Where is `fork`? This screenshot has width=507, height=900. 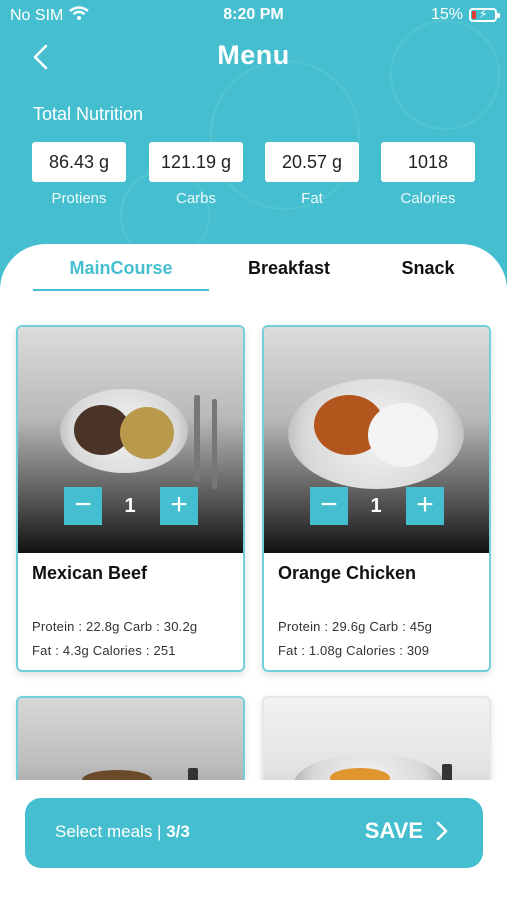
fork is located at coordinates (214, 444).